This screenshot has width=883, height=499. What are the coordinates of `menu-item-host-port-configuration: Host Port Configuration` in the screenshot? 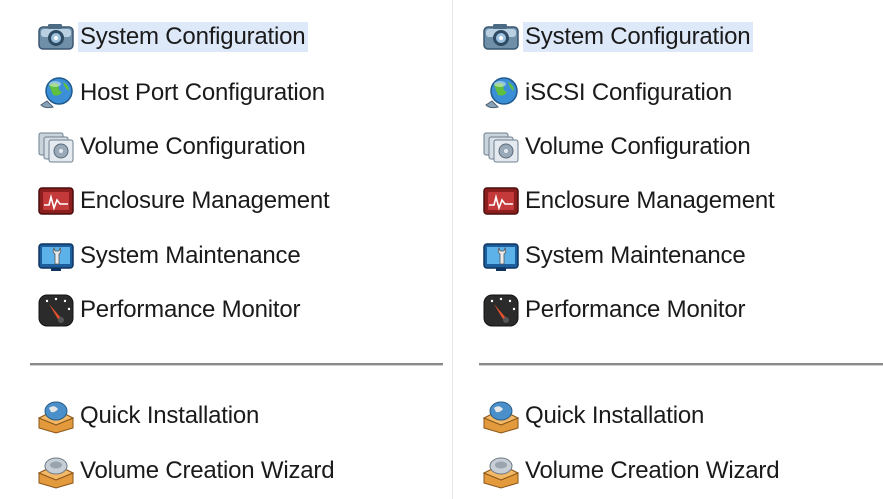 It's located at (180, 93).